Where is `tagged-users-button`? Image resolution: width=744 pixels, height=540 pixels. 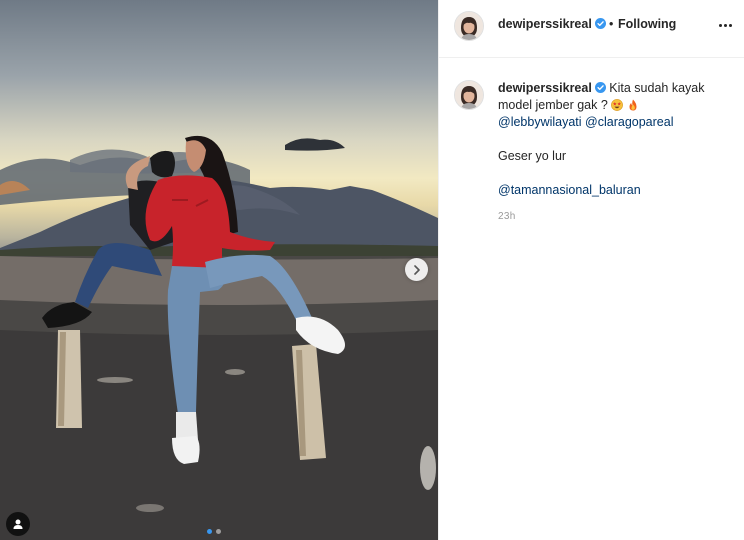
tagged-users-button is located at coordinates (18, 524).